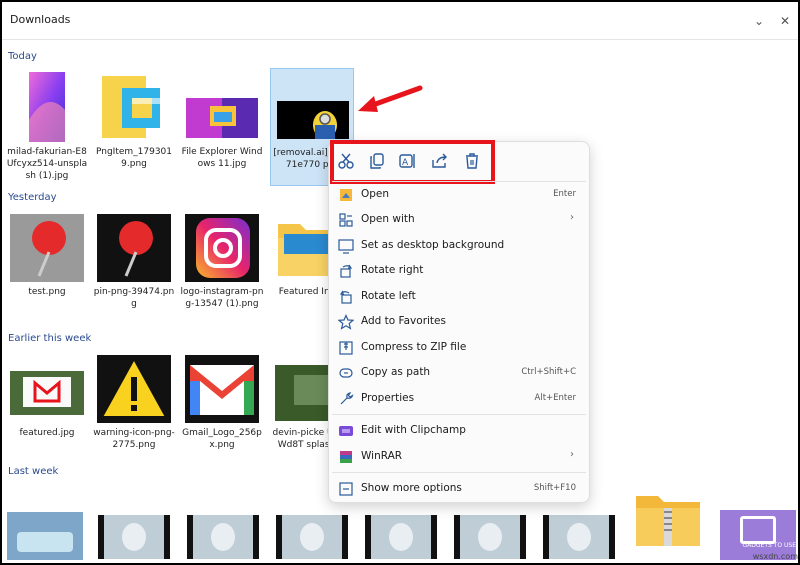  What do you see at coordinates (769, 545) in the screenshot?
I see `watermark-text: GADGETS TO USE` at bounding box center [769, 545].